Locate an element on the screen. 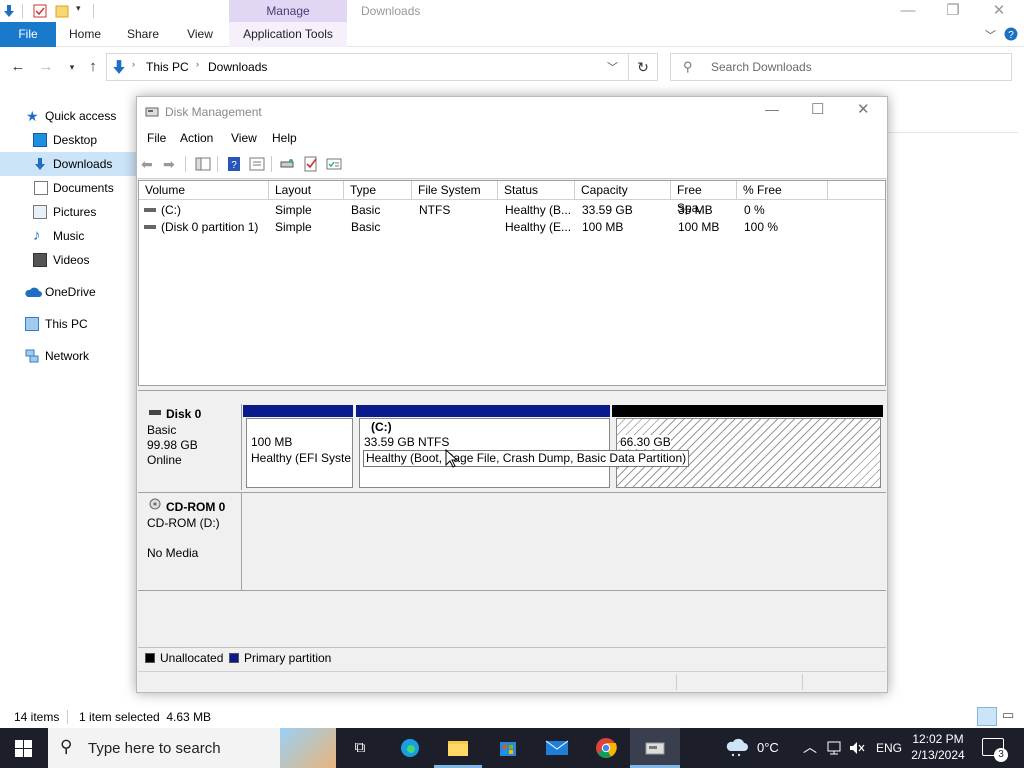  taskbar-search-box: ⚲ Type here to search is located at coordinates (192, 748).